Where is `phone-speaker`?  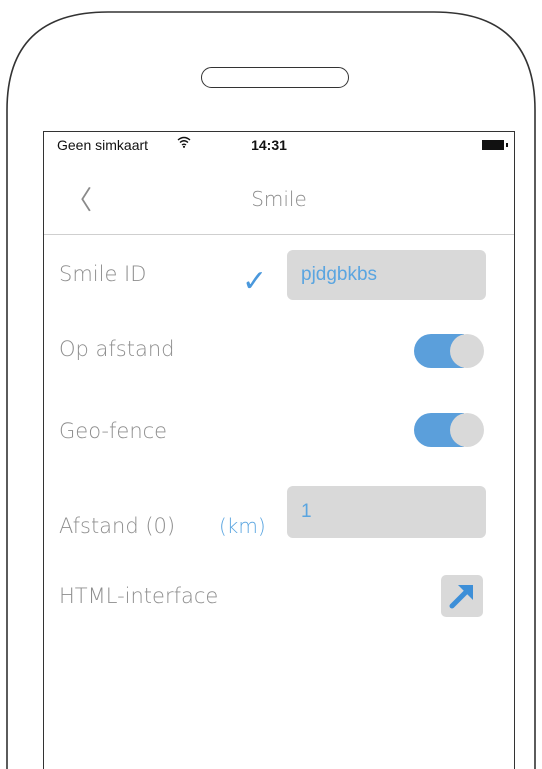
phone-speaker is located at coordinates (275, 77).